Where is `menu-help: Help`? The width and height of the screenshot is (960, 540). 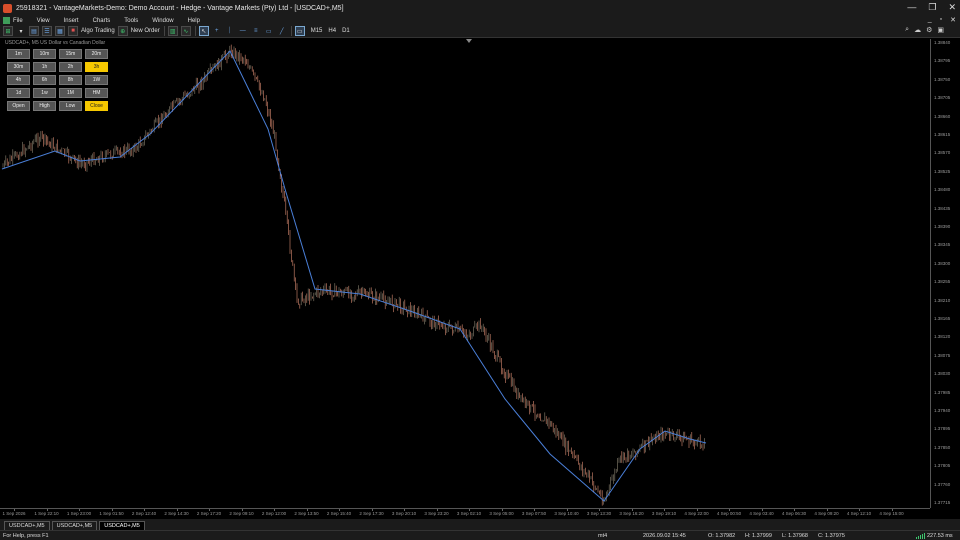
menu-help: Help is located at coordinates (194, 21).